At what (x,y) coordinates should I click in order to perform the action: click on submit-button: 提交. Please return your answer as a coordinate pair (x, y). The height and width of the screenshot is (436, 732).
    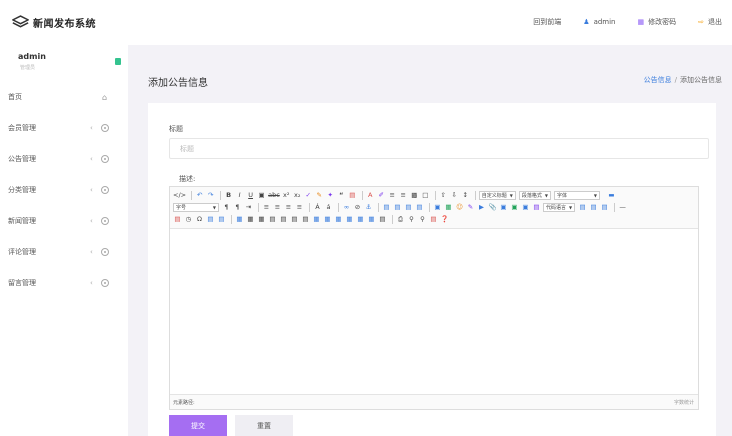
    Looking at the image, I should click on (198, 425).